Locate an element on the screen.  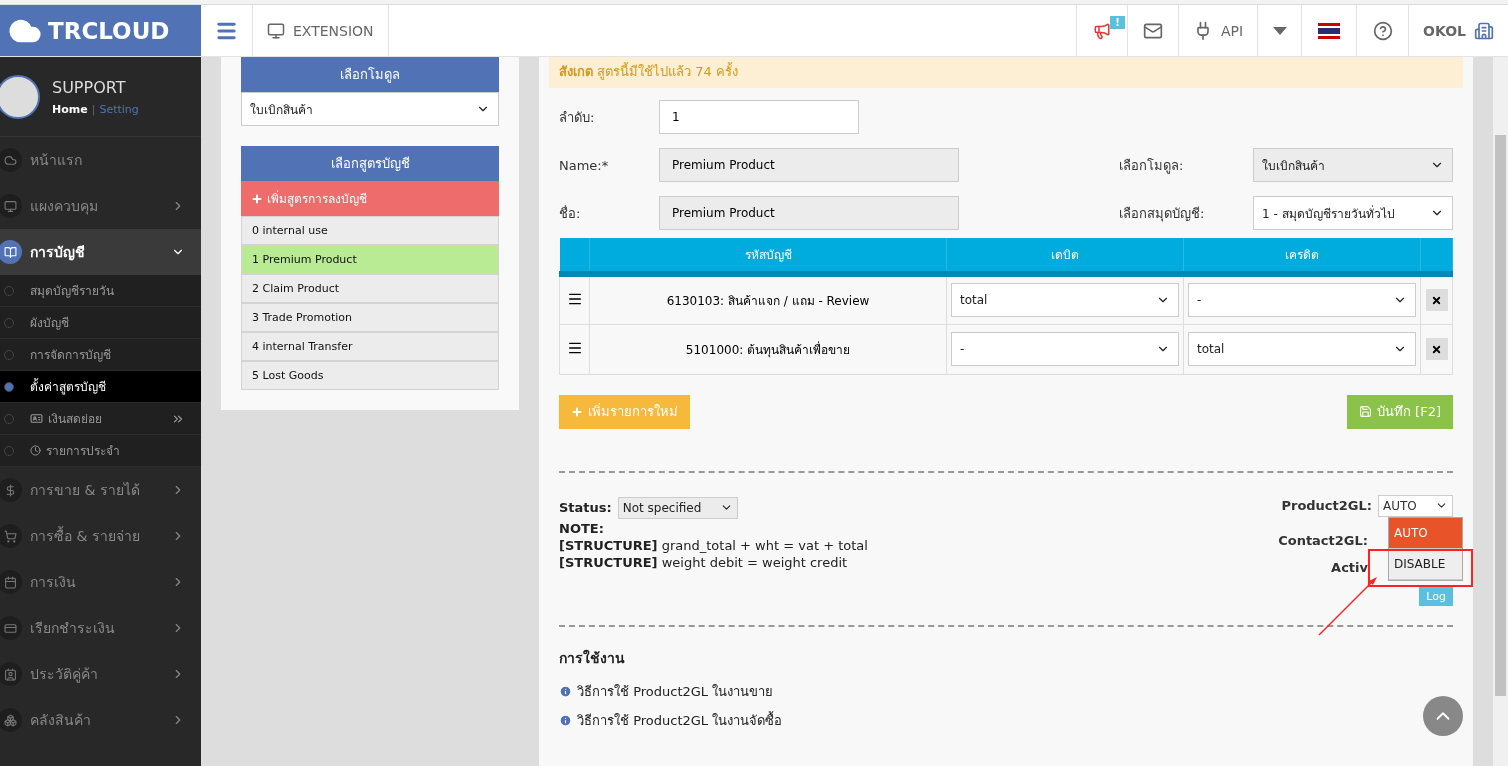
user-menu: OKOL is located at coordinates (1458, 30).